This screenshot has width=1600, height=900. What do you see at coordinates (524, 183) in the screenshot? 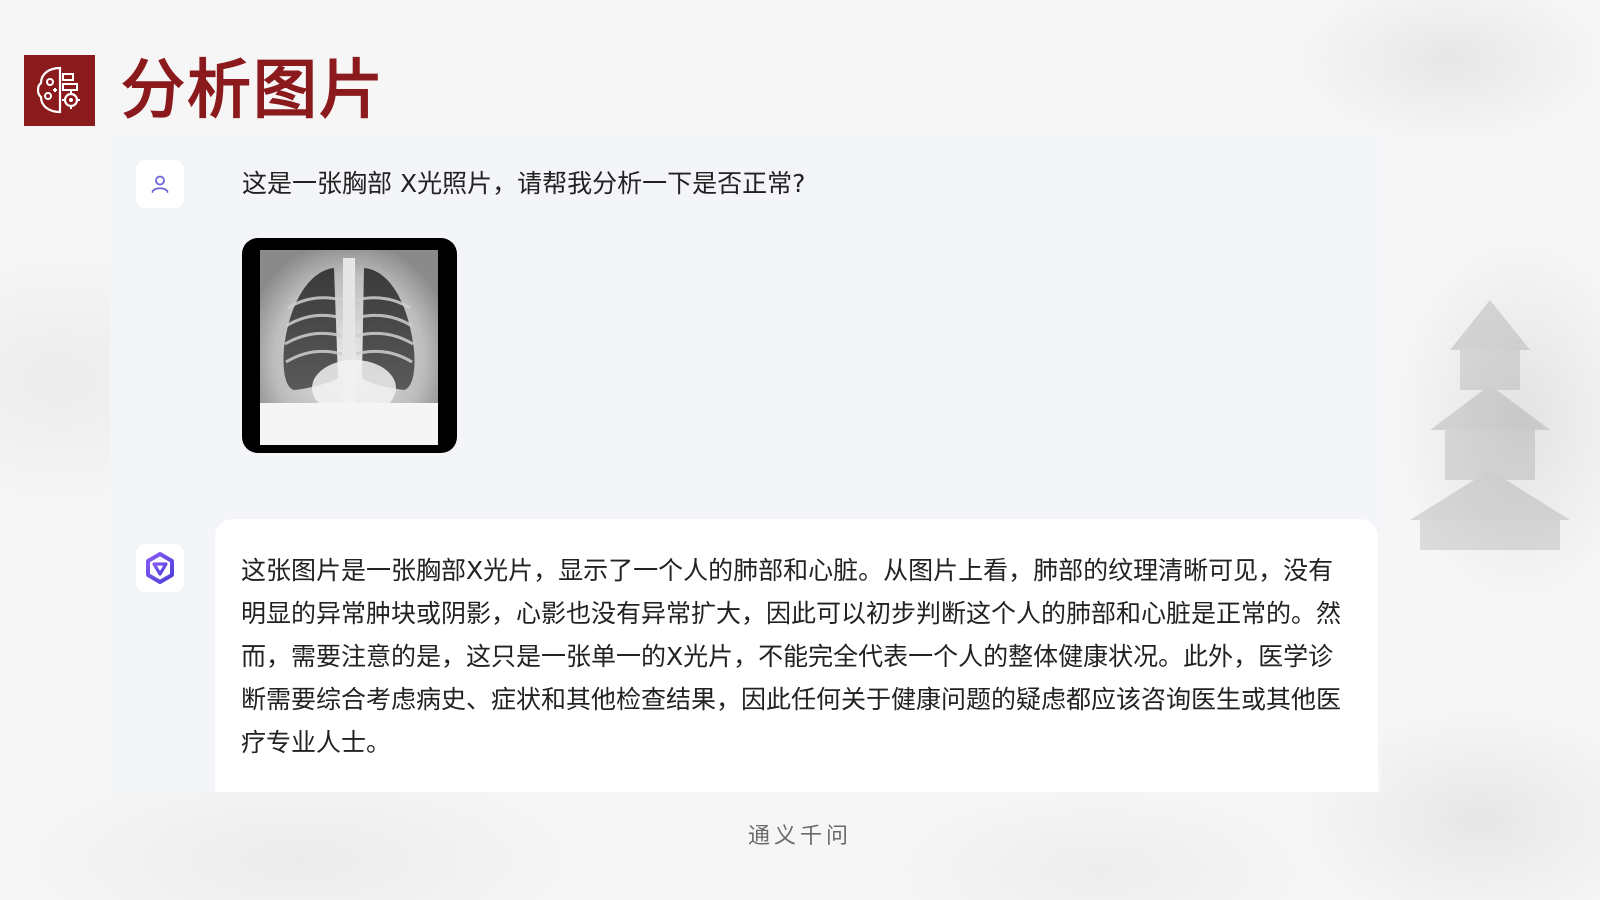
I see `user-message: 这是一张胸部 X光照片，请帮我分析一下是否正常?` at bounding box center [524, 183].